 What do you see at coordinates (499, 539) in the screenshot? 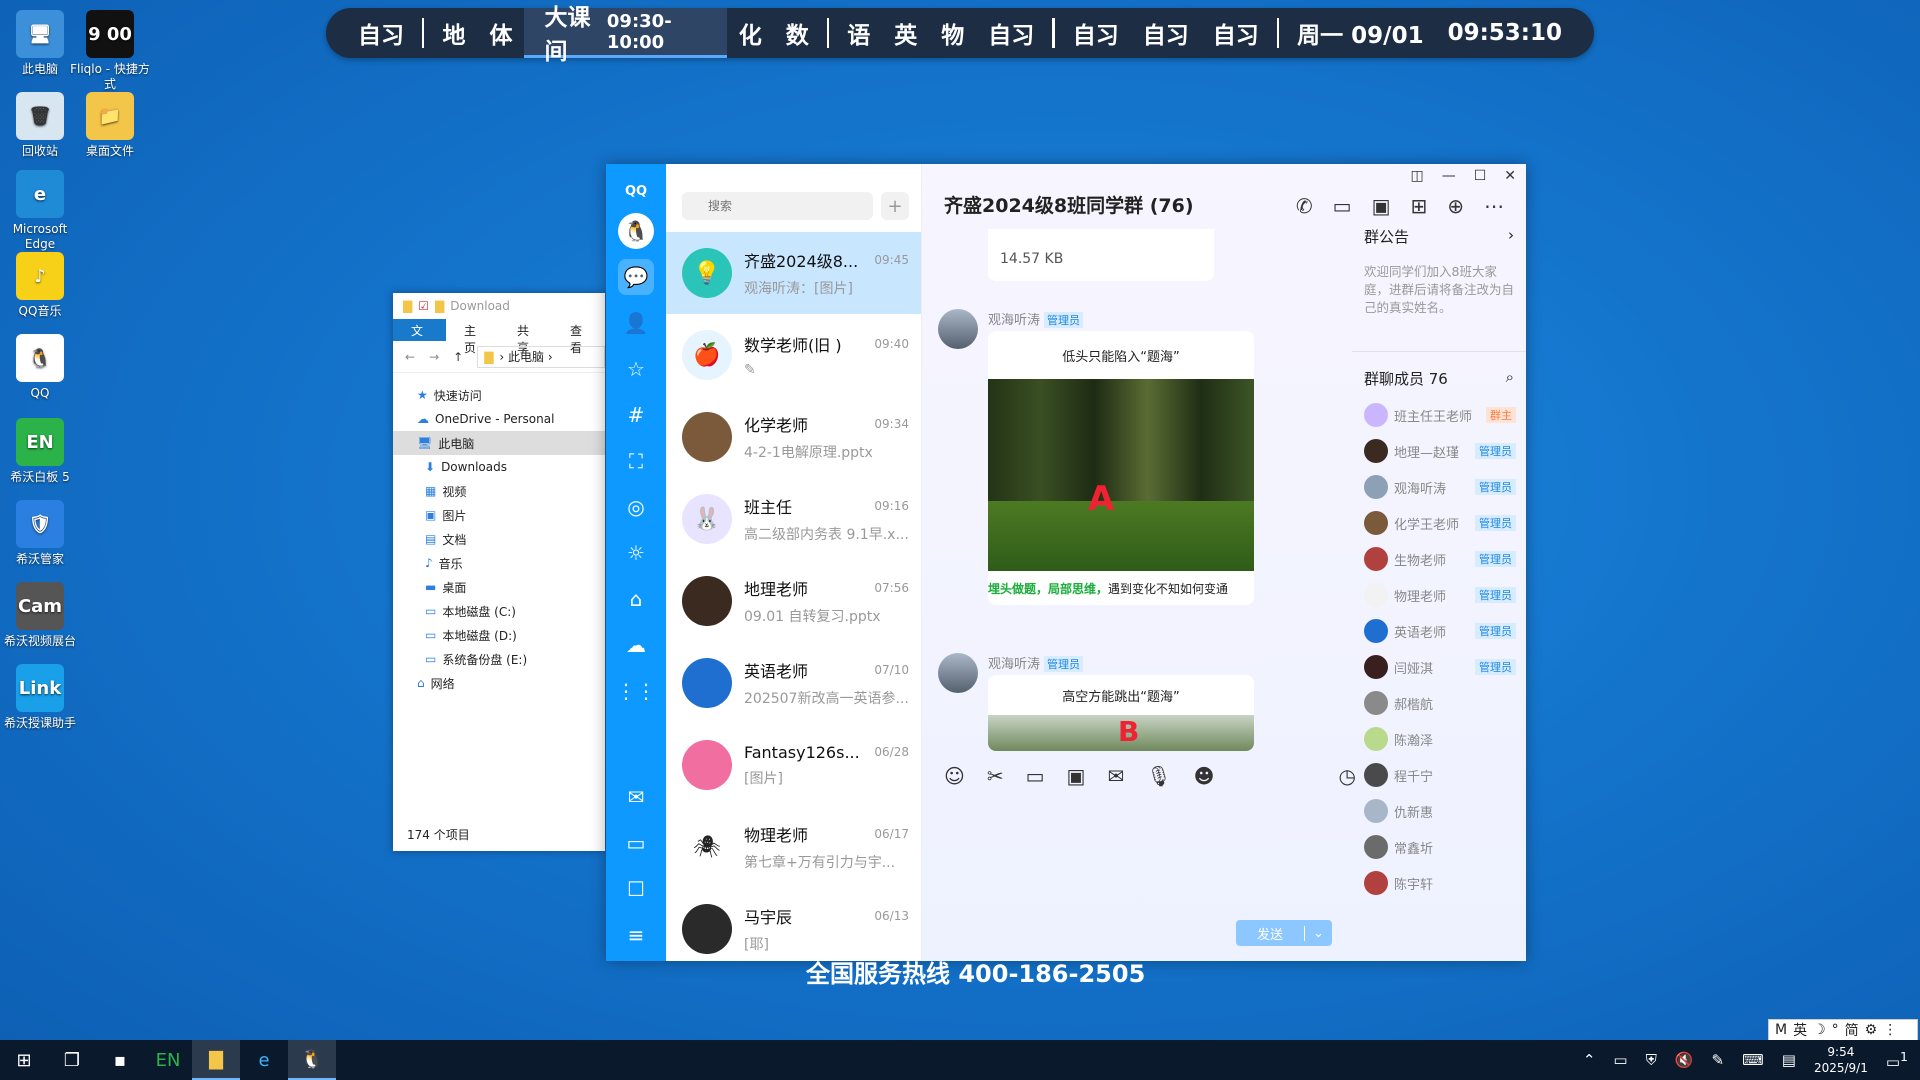
I see `nav-tree-item: ▤ 文档` at bounding box center [499, 539].